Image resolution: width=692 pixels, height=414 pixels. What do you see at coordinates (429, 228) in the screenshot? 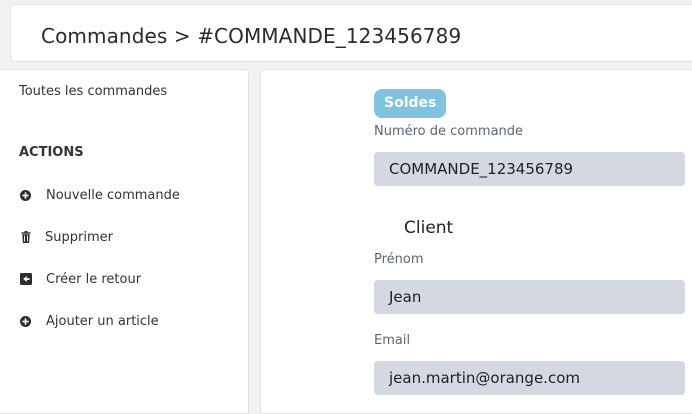
I see `client-section-title: Client` at bounding box center [429, 228].